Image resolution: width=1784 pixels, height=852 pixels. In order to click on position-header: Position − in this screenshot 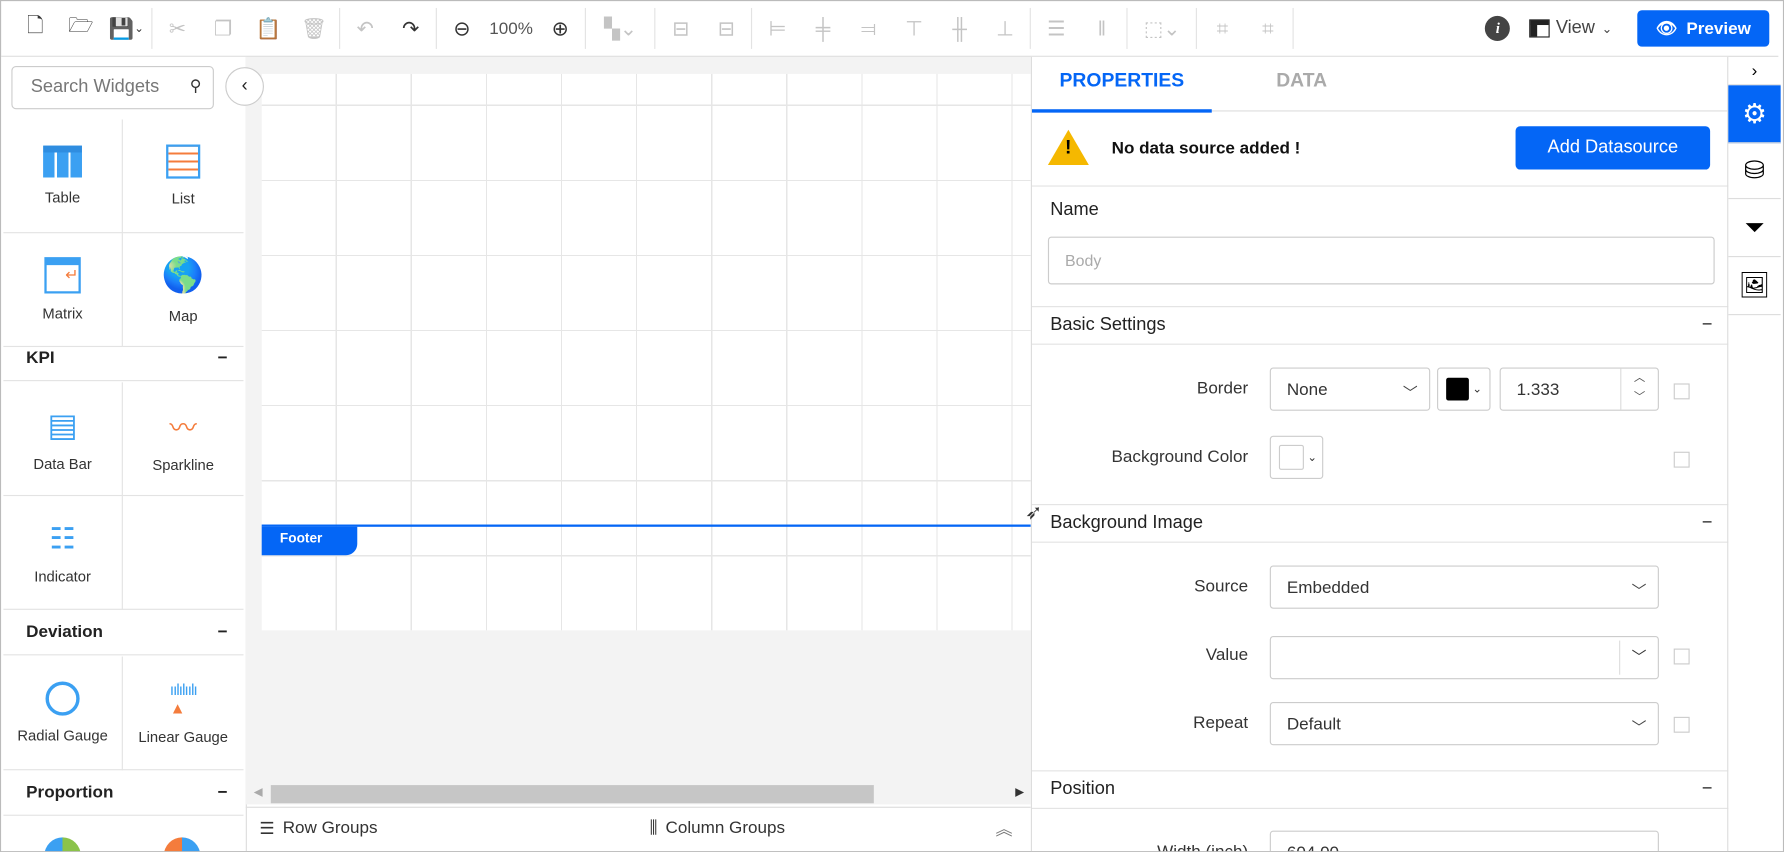, I will do `click(1380, 789)`.